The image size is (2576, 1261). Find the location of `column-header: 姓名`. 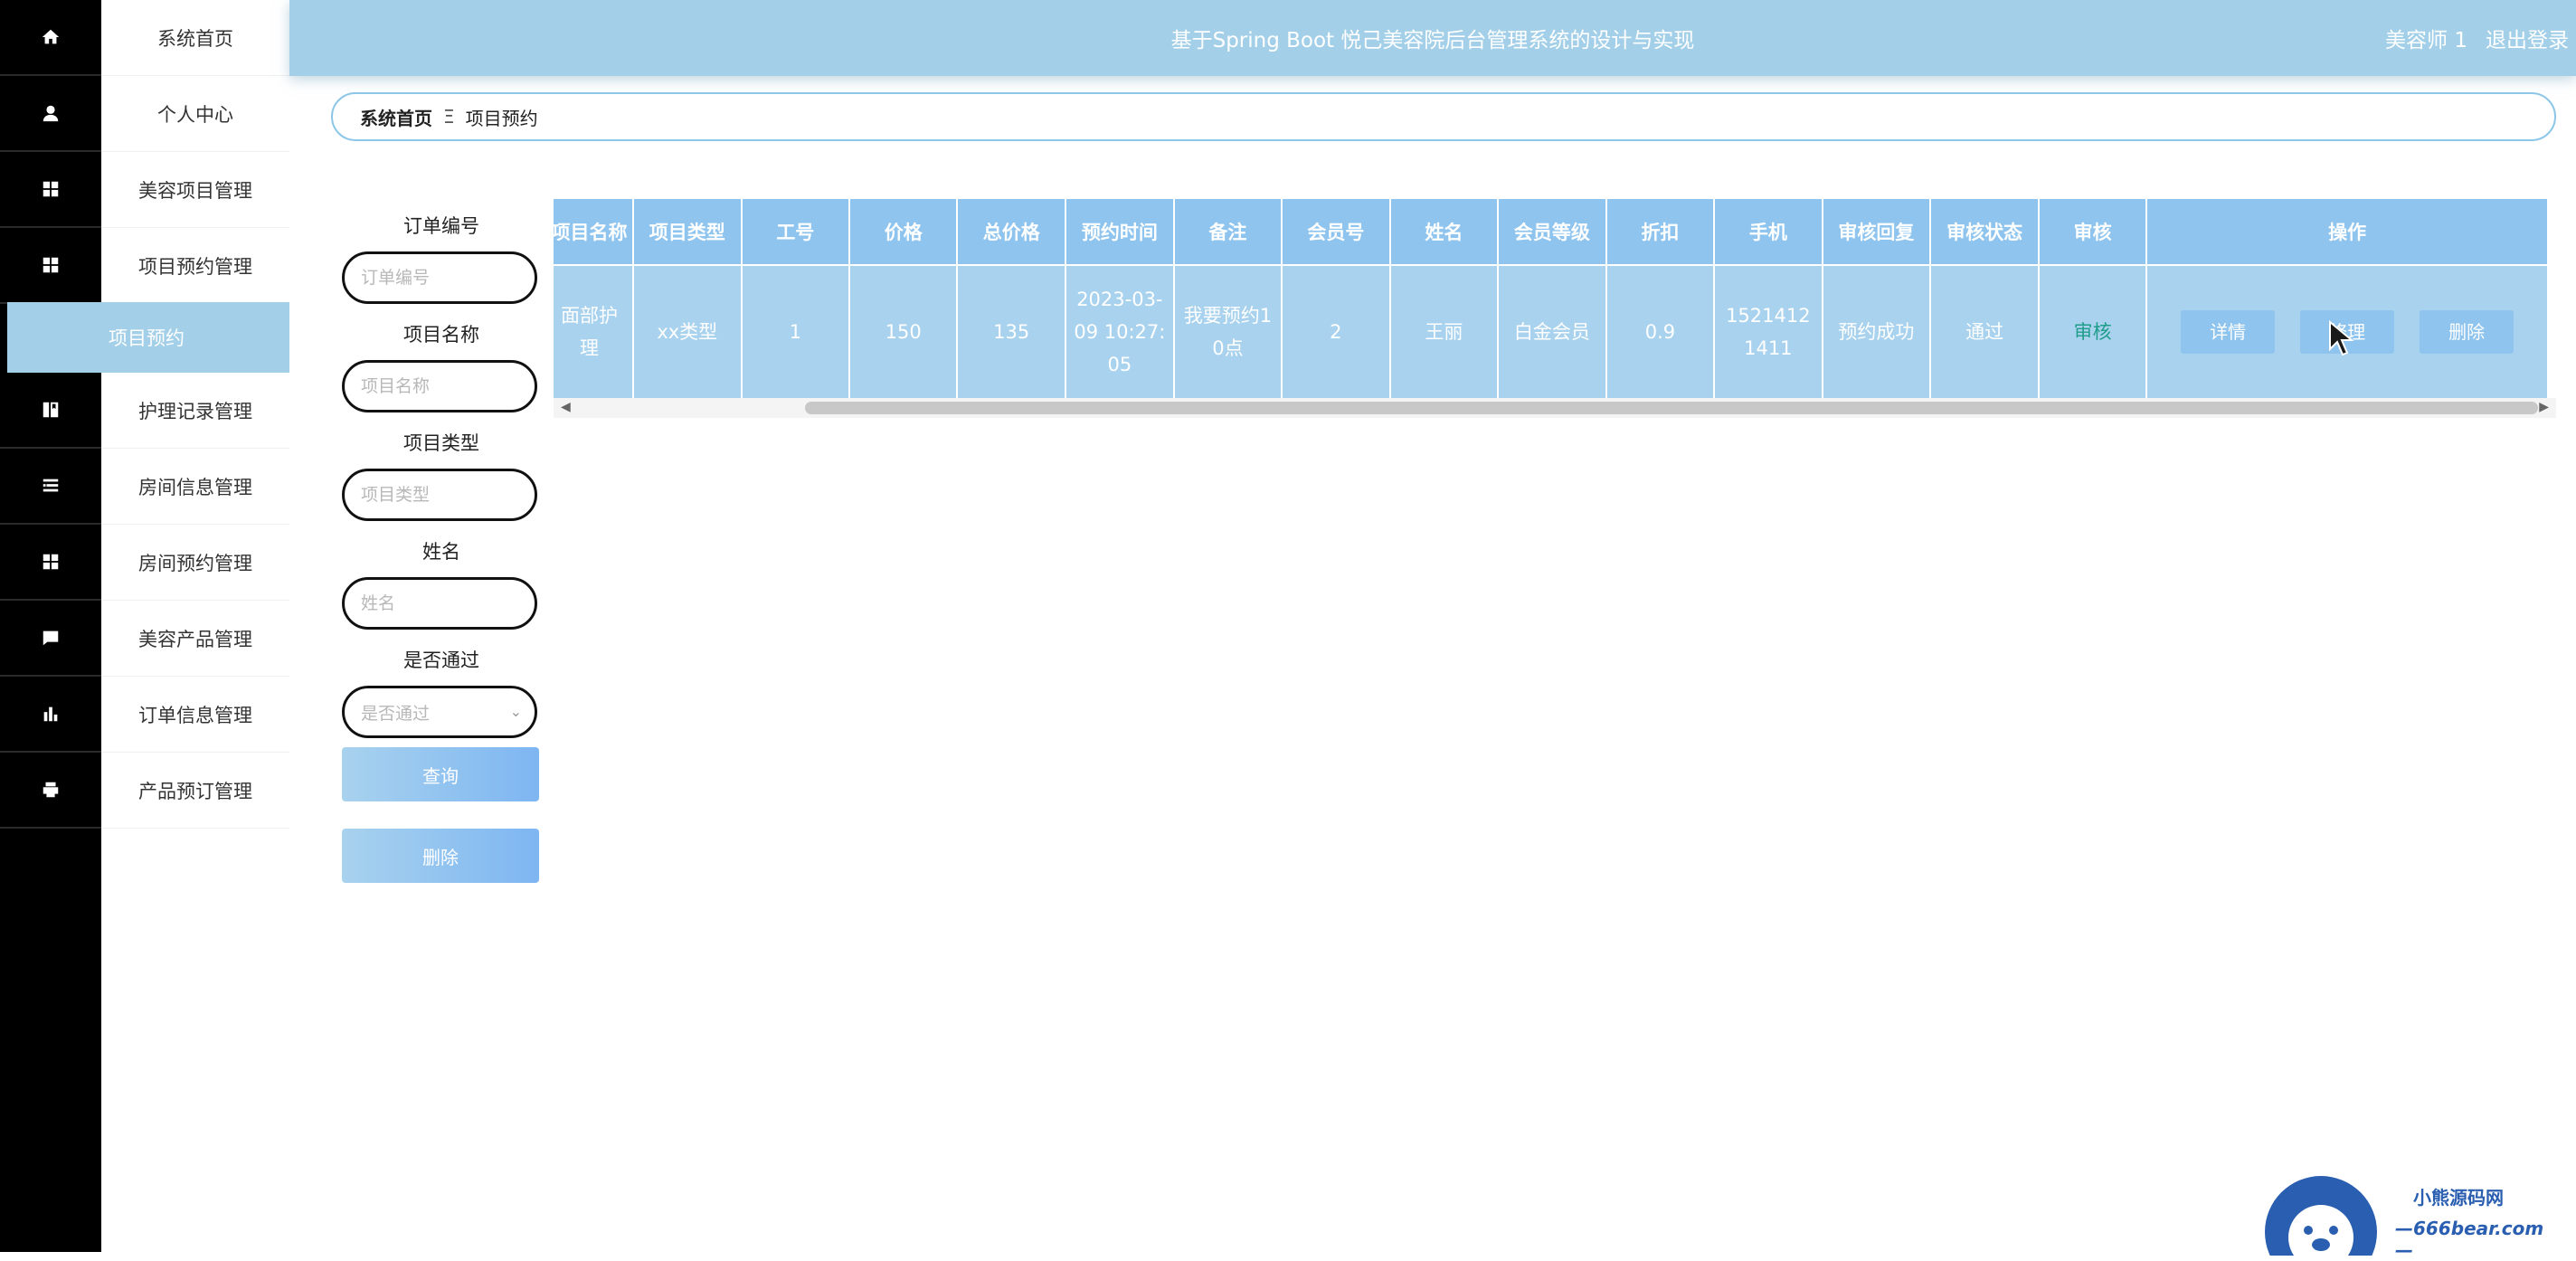

column-header: 姓名 is located at coordinates (1444, 232).